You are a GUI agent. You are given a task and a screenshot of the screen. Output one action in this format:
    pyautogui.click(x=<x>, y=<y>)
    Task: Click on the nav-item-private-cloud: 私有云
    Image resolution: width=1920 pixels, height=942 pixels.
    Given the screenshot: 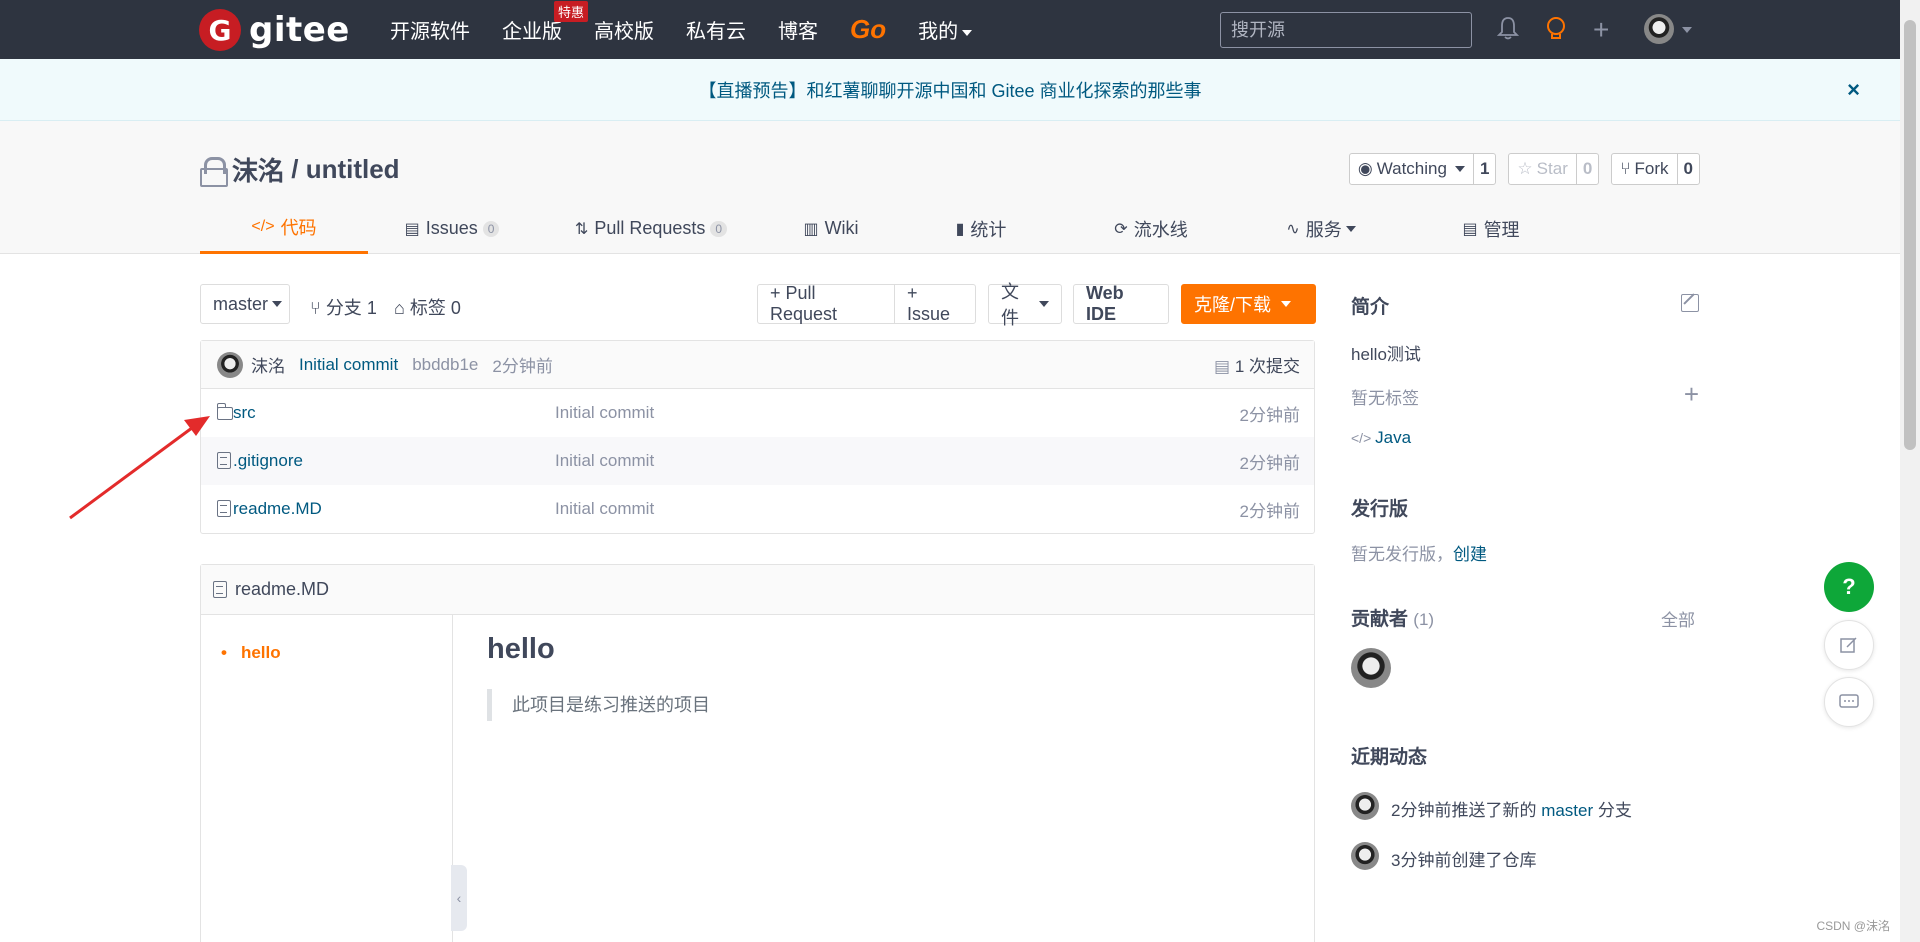 What is the action you would take?
    pyautogui.click(x=716, y=29)
    